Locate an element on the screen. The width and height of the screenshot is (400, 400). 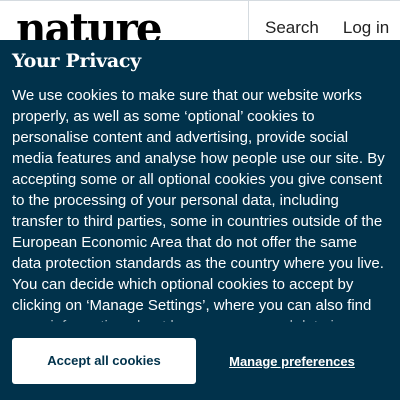
manage-preferences-button: Manage preferences is located at coordinates (292, 361).